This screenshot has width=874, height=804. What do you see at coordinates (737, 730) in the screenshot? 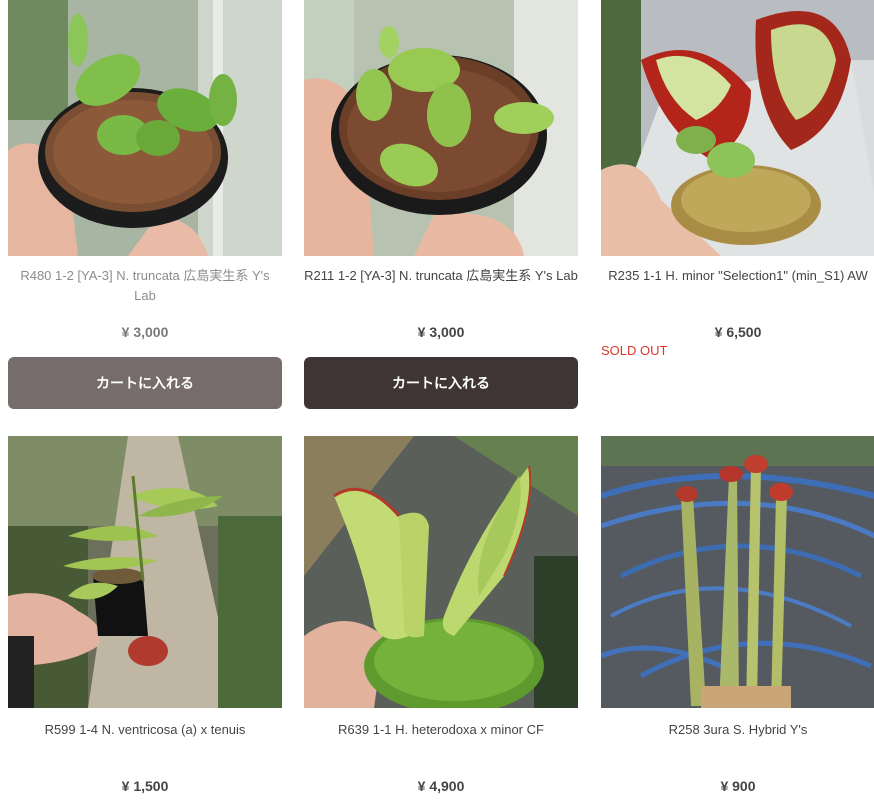
I see `product-name: R258 3ura S. Hybrid Y's` at bounding box center [737, 730].